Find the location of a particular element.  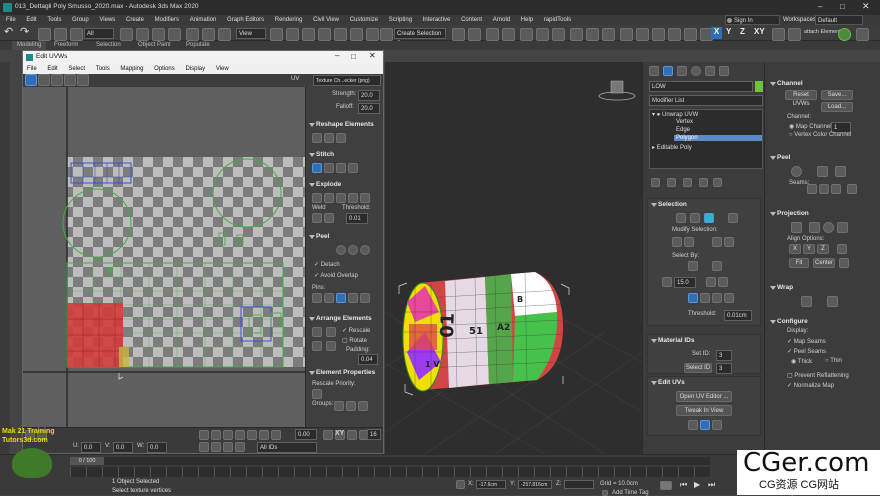

bind-spacewarp-icon is located at coordinates (76, 34).